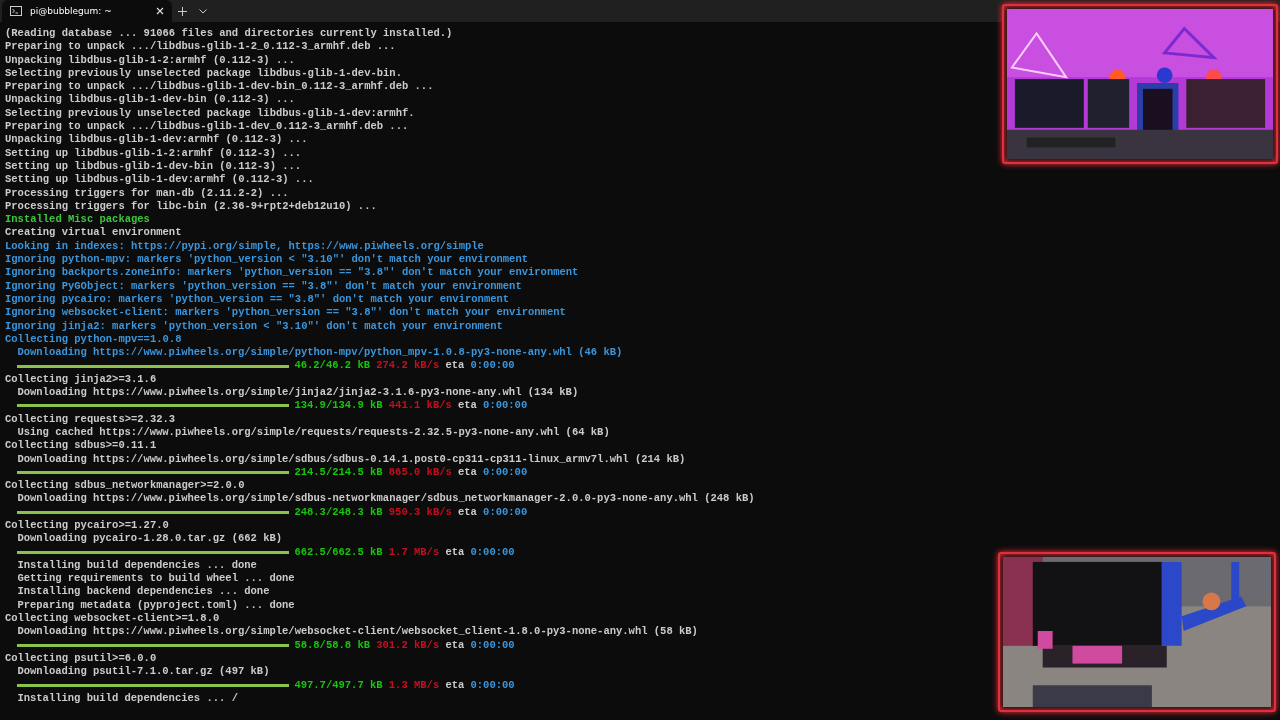  Describe the element at coordinates (332, 366) in the screenshot. I see `download-amount: 46.2/46.2 kB` at that location.